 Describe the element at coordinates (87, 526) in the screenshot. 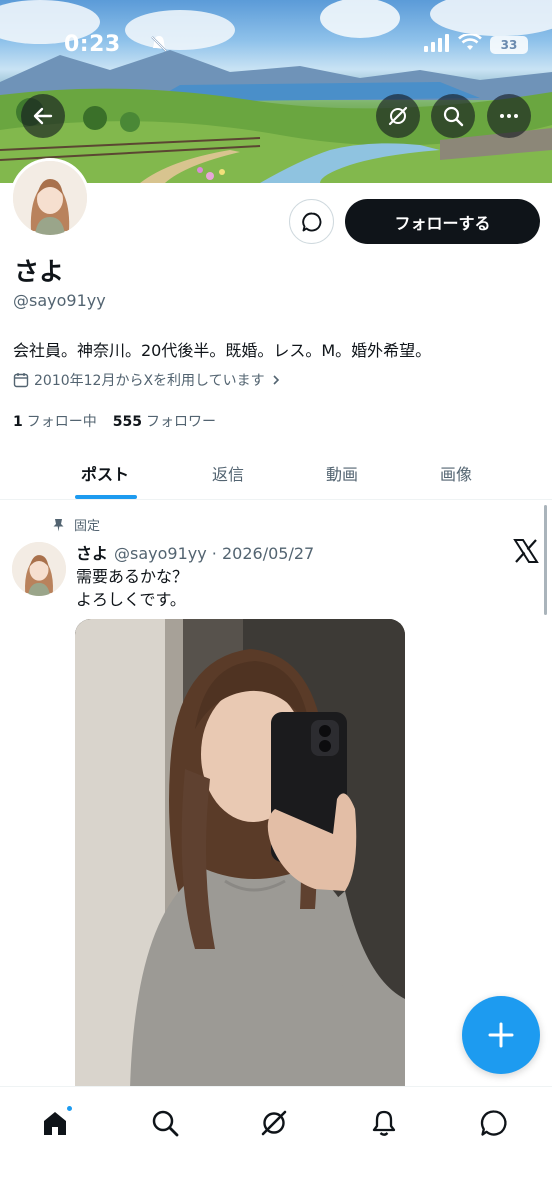

I see `pinned-text: 固定` at that location.